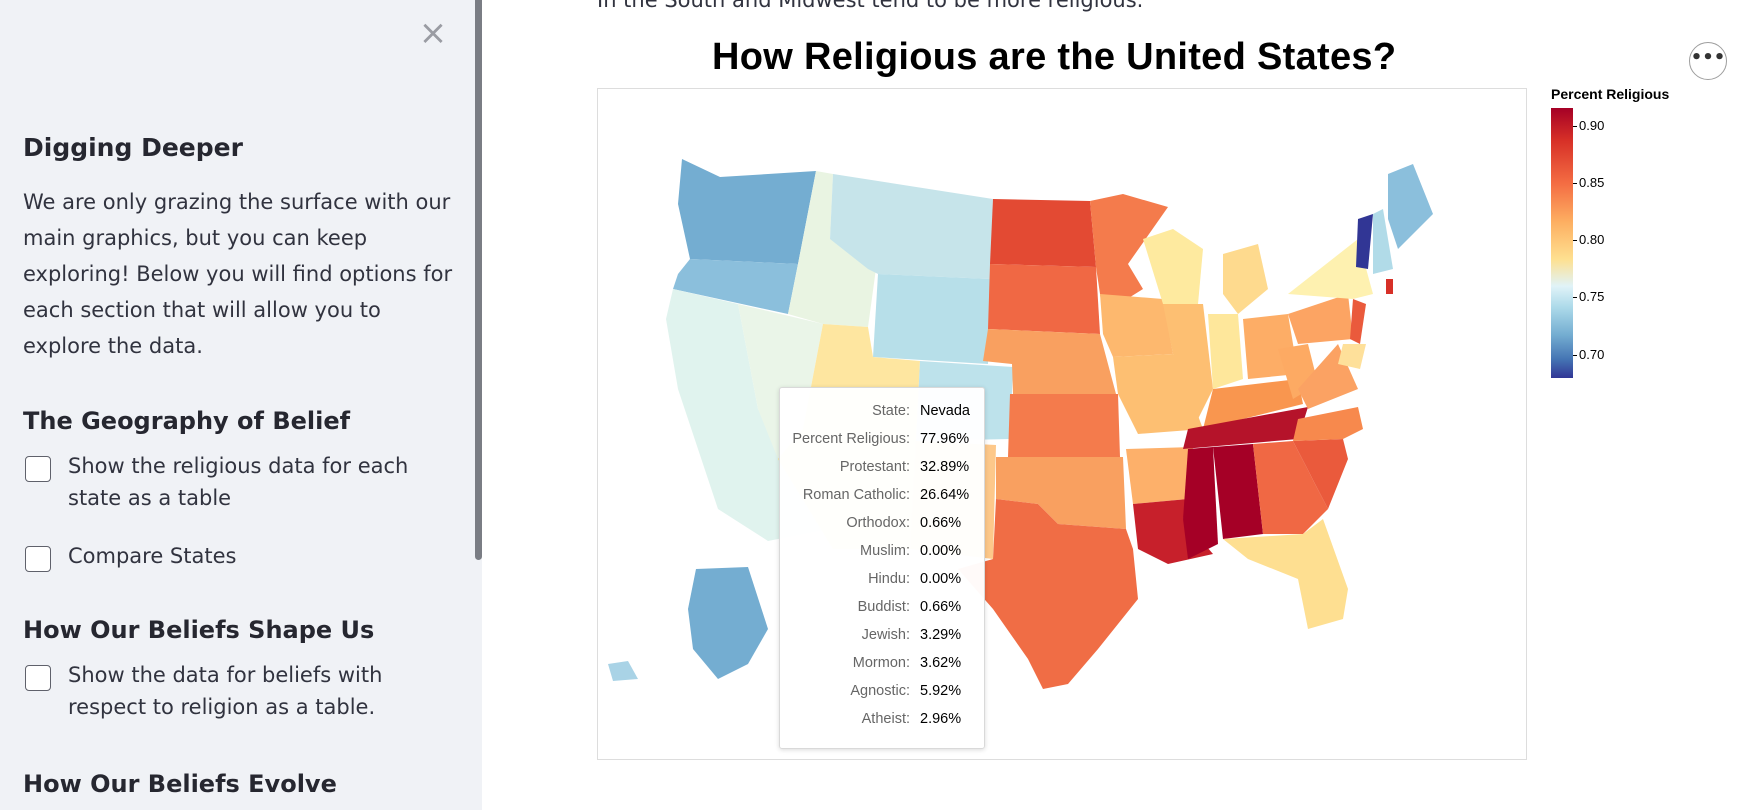 The height and width of the screenshot is (810, 1745). I want to click on sidebar-heading: Digging Deeper, so click(133, 147).